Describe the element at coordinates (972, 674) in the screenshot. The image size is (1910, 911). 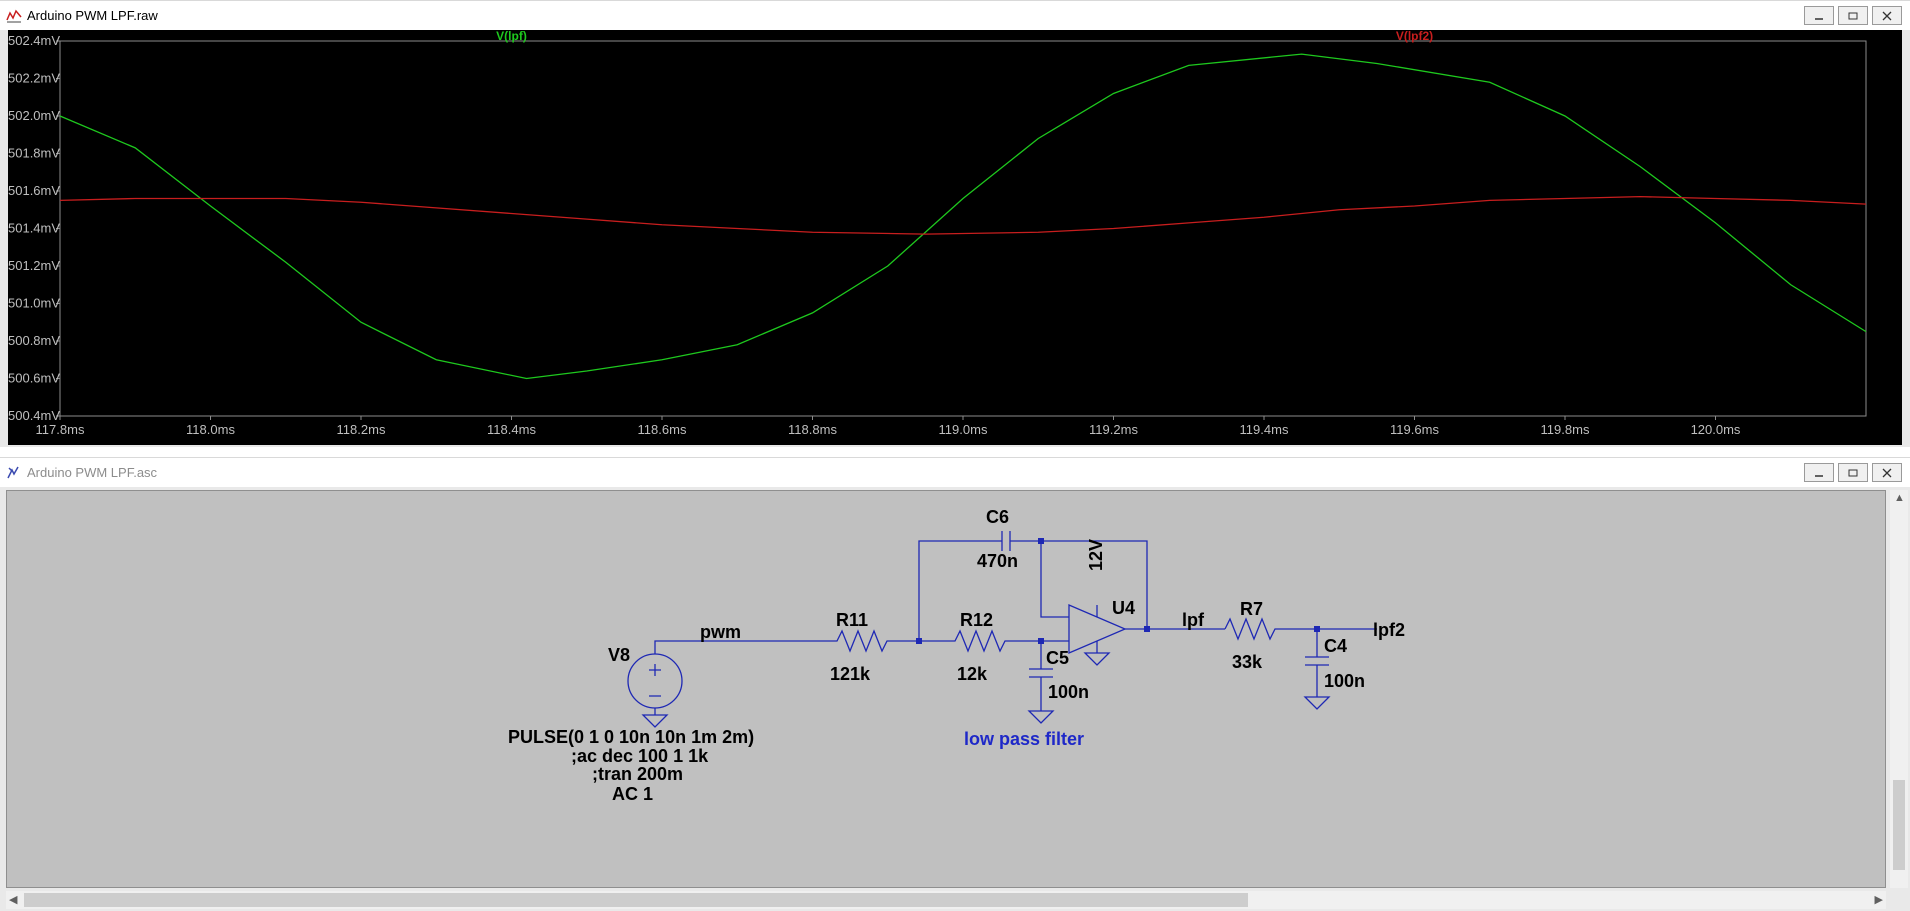
I see `label-r12-value: 12k` at that location.